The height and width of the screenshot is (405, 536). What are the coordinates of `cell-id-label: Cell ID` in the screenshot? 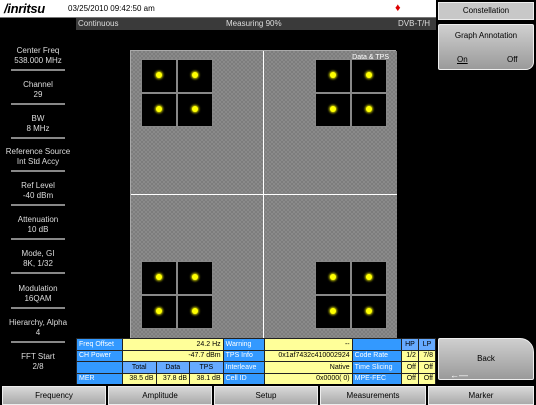 It's located at (243, 378).